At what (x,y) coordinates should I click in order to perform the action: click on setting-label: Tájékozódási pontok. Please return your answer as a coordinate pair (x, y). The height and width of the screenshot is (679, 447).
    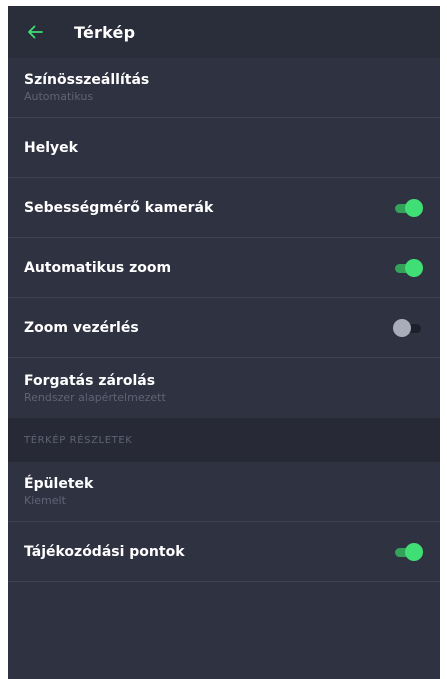
    Looking at the image, I should click on (104, 551).